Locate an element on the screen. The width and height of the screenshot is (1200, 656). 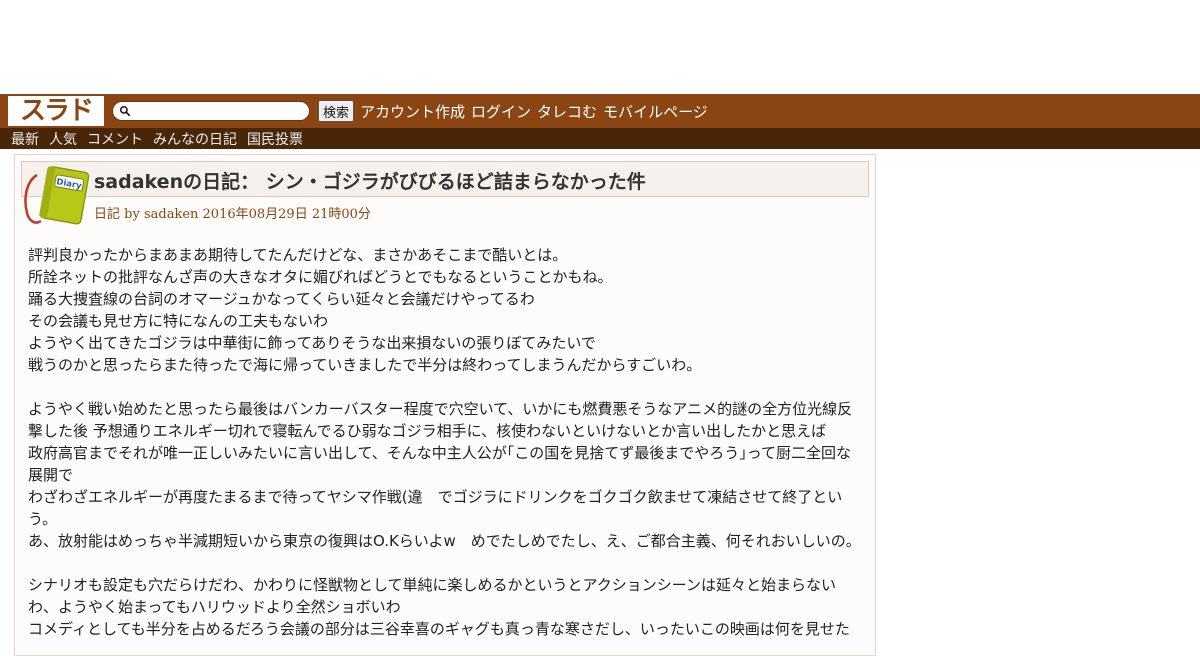
login-link: ログイン is located at coordinates (501, 111).